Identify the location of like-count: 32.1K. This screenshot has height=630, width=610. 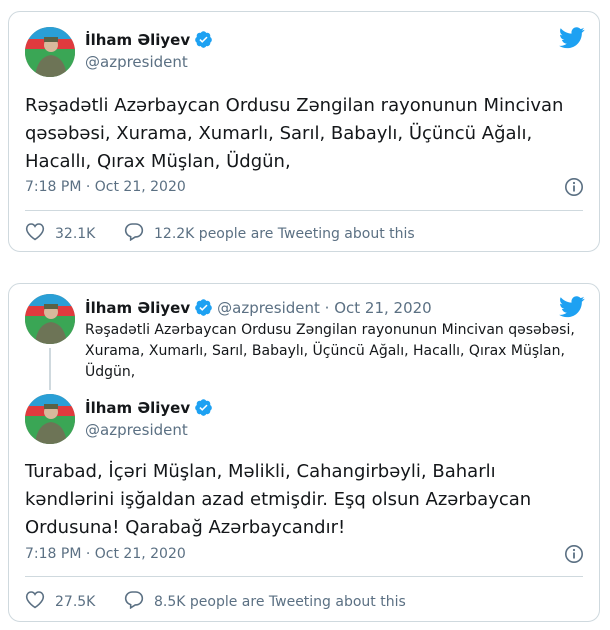
(75, 233).